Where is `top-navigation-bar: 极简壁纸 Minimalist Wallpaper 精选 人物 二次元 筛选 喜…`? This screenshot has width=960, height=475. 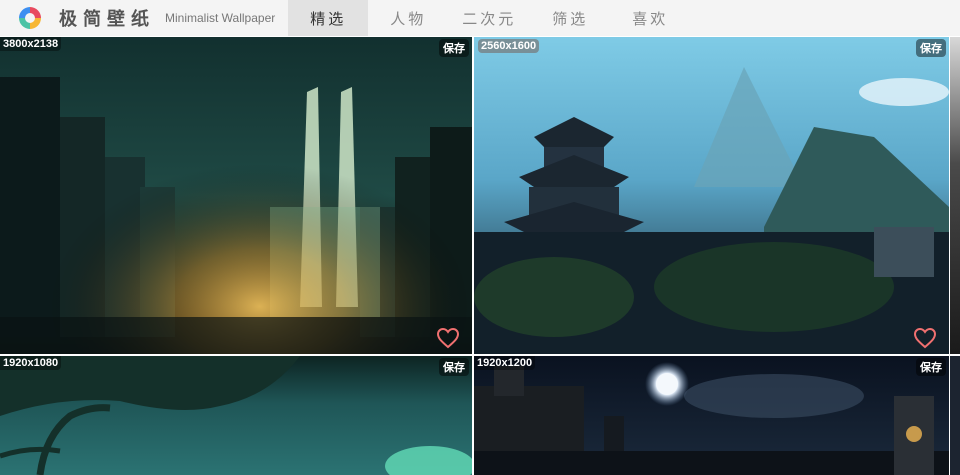
top-navigation-bar: 极简壁纸 Minimalist Wallpaper 精选 人物 二次元 筛选 喜… is located at coordinates (480, 18).